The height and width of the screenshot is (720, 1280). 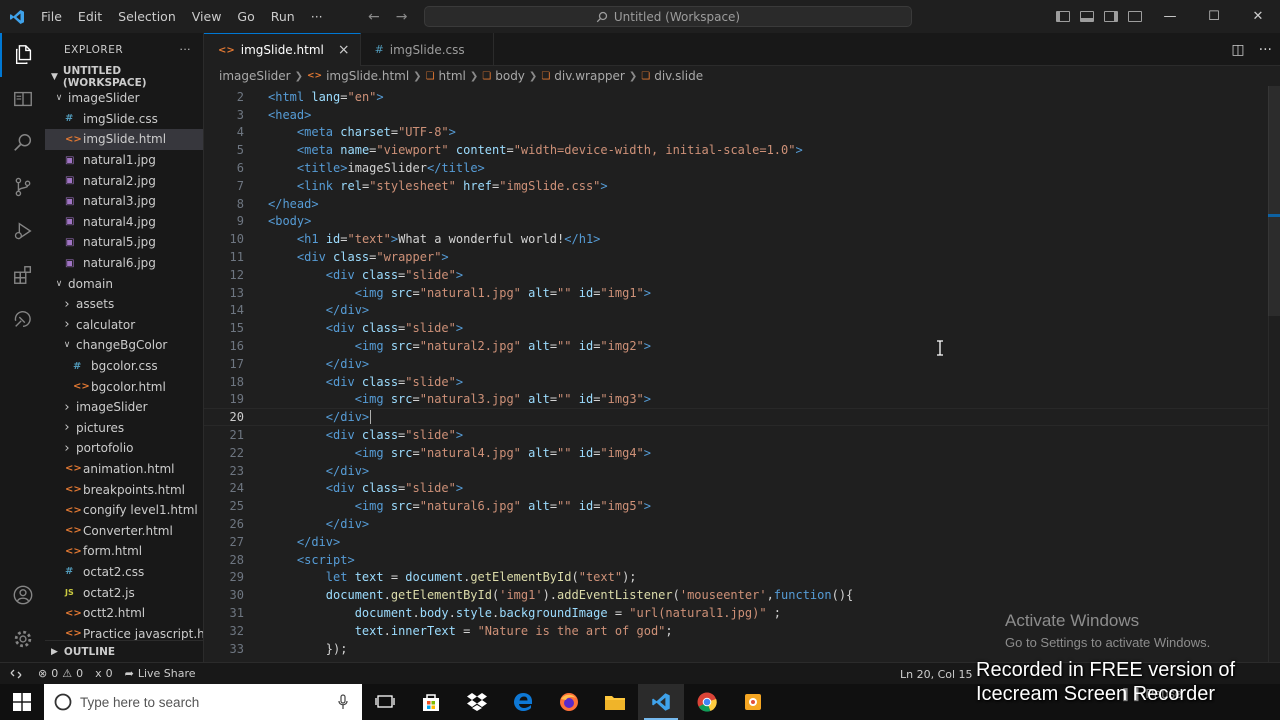 I want to click on problems-indicator: ⊗ 0 ⚠ 0, so click(x=60, y=673).